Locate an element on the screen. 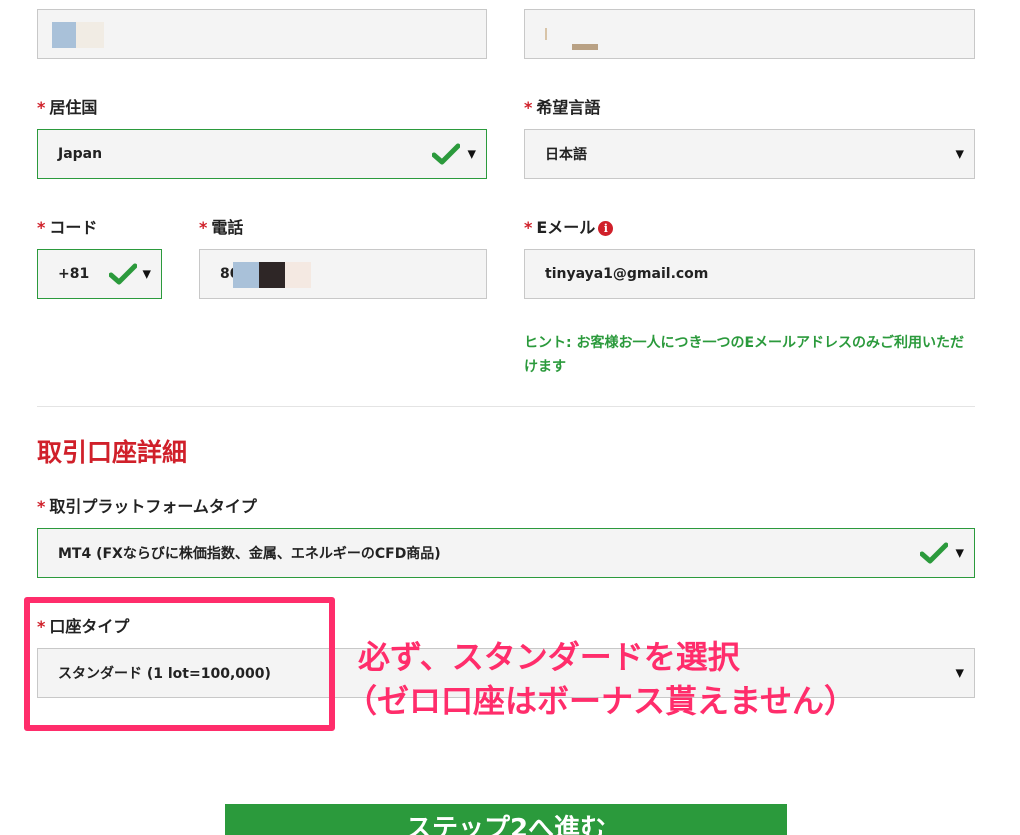 The height and width of the screenshot is (835, 1020). phone-label: * 電話 is located at coordinates (221, 227).